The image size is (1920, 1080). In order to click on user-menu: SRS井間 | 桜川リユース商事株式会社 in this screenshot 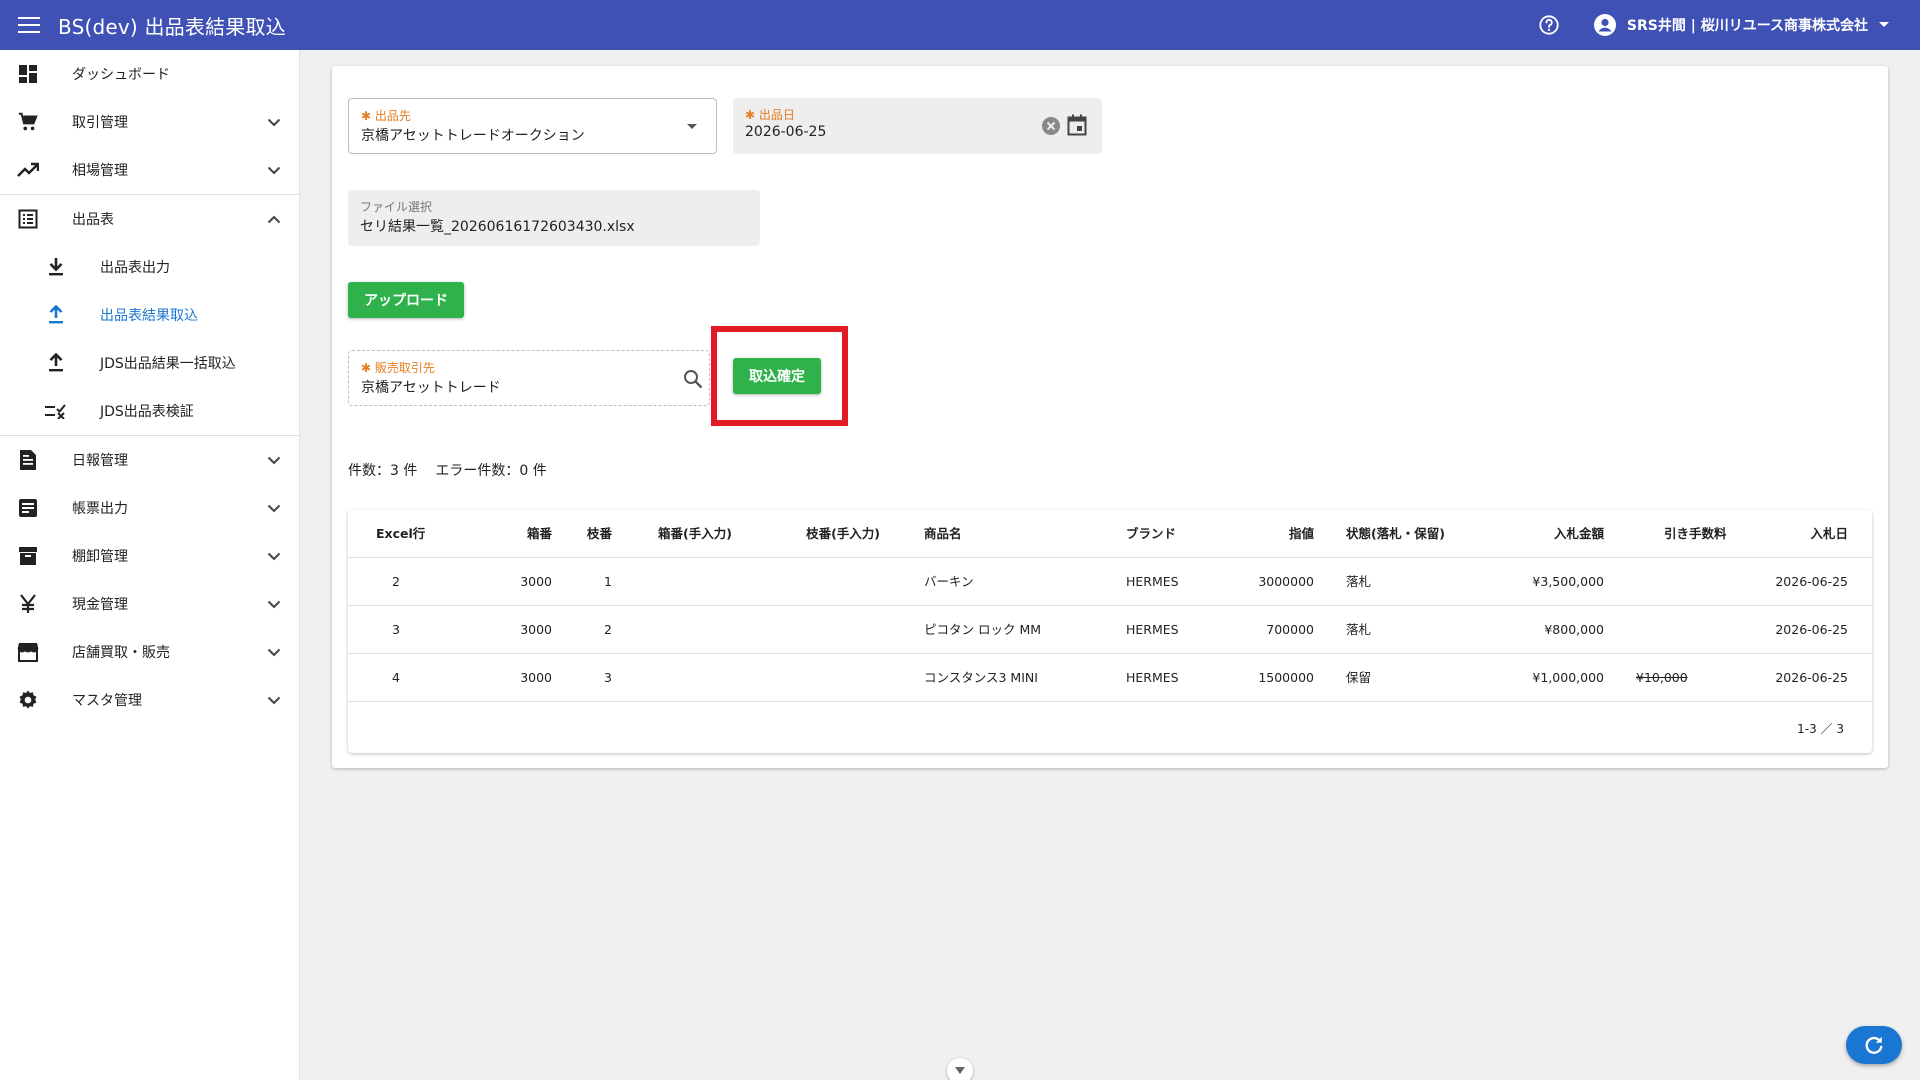, I will do `click(1741, 25)`.